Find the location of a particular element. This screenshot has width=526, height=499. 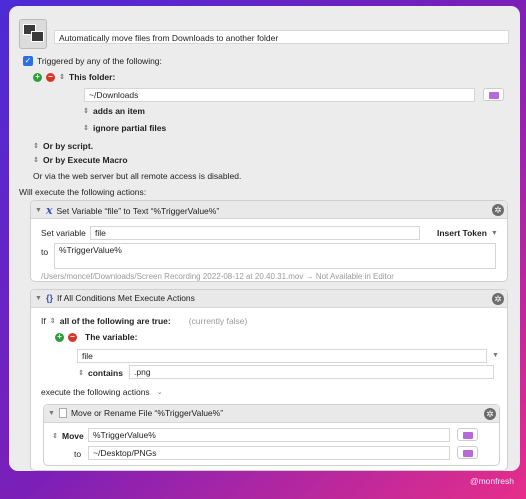

choose-source-button is located at coordinates (467, 434).